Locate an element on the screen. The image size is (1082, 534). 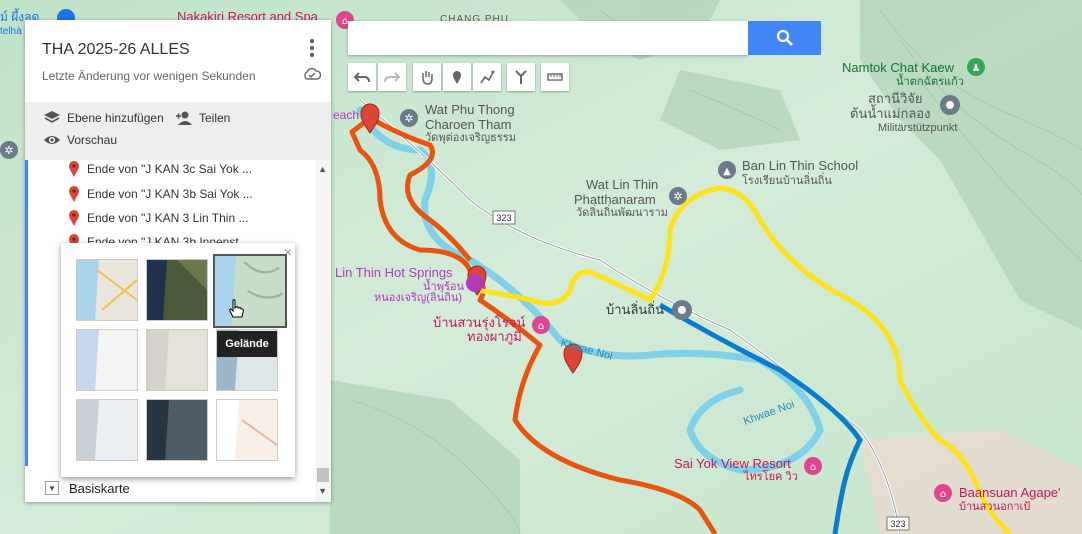
directions-icon is located at coordinates (521, 77).